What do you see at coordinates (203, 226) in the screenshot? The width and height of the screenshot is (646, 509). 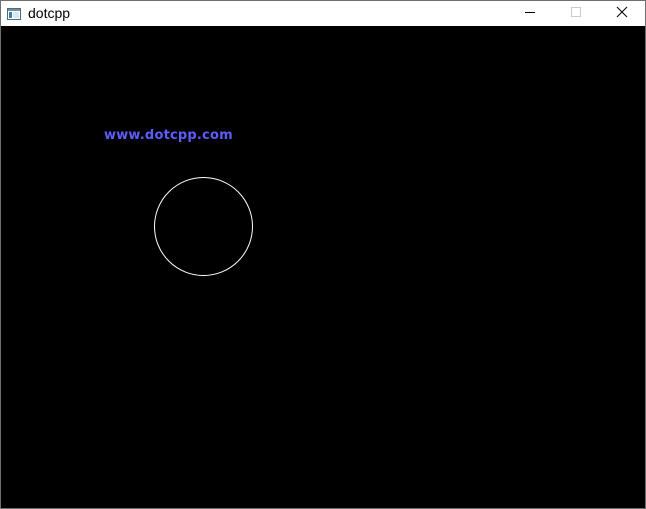 I see `drawn-circle` at bounding box center [203, 226].